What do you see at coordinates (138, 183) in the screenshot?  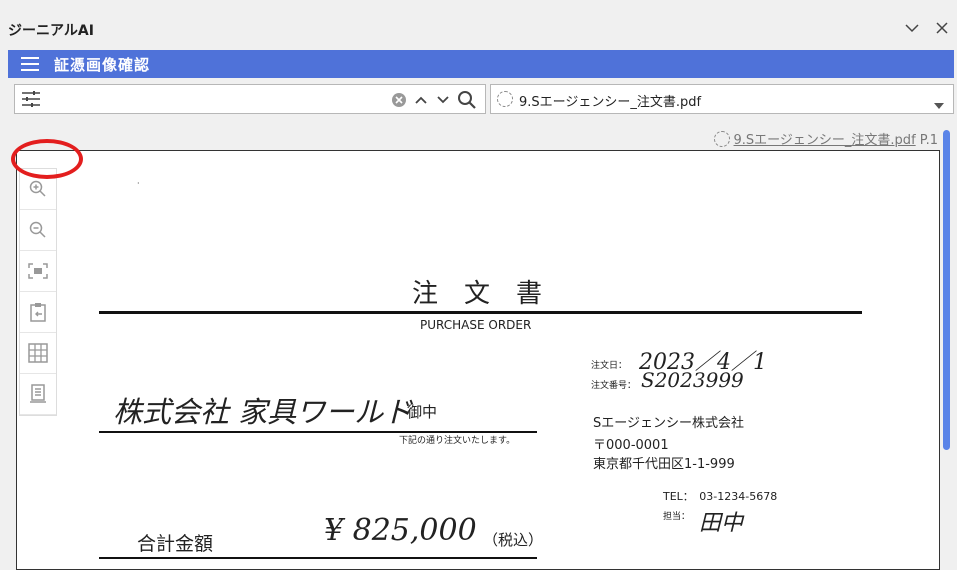 I see `speck: ·` at bounding box center [138, 183].